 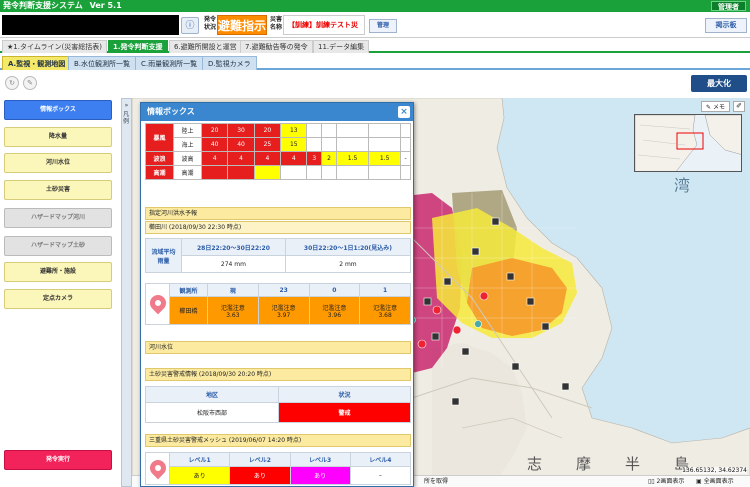 What do you see at coordinates (436, 481) in the screenshot?
I see `get-location-text: 所を取得` at bounding box center [436, 481].